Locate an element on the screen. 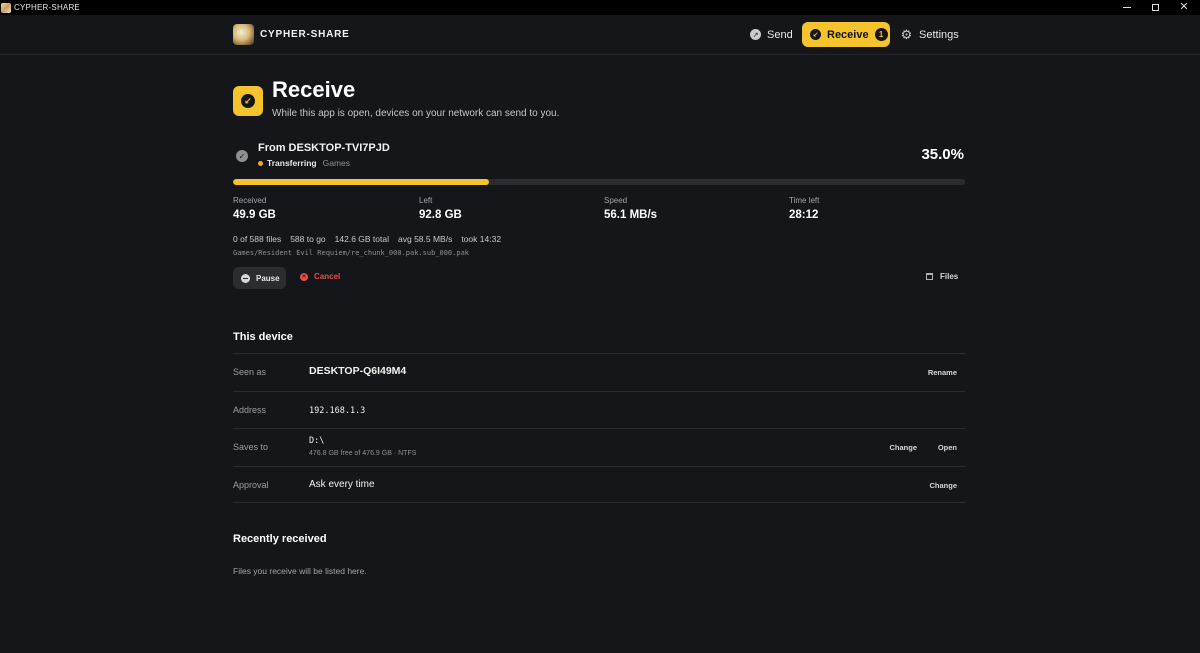 The width and height of the screenshot is (1200, 653). check-icon: ✓ is located at coordinates (242, 156).